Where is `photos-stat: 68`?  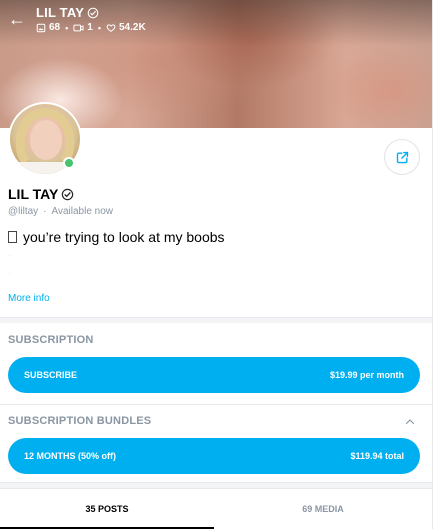
photos-stat: 68 is located at coordinates (48, 27).